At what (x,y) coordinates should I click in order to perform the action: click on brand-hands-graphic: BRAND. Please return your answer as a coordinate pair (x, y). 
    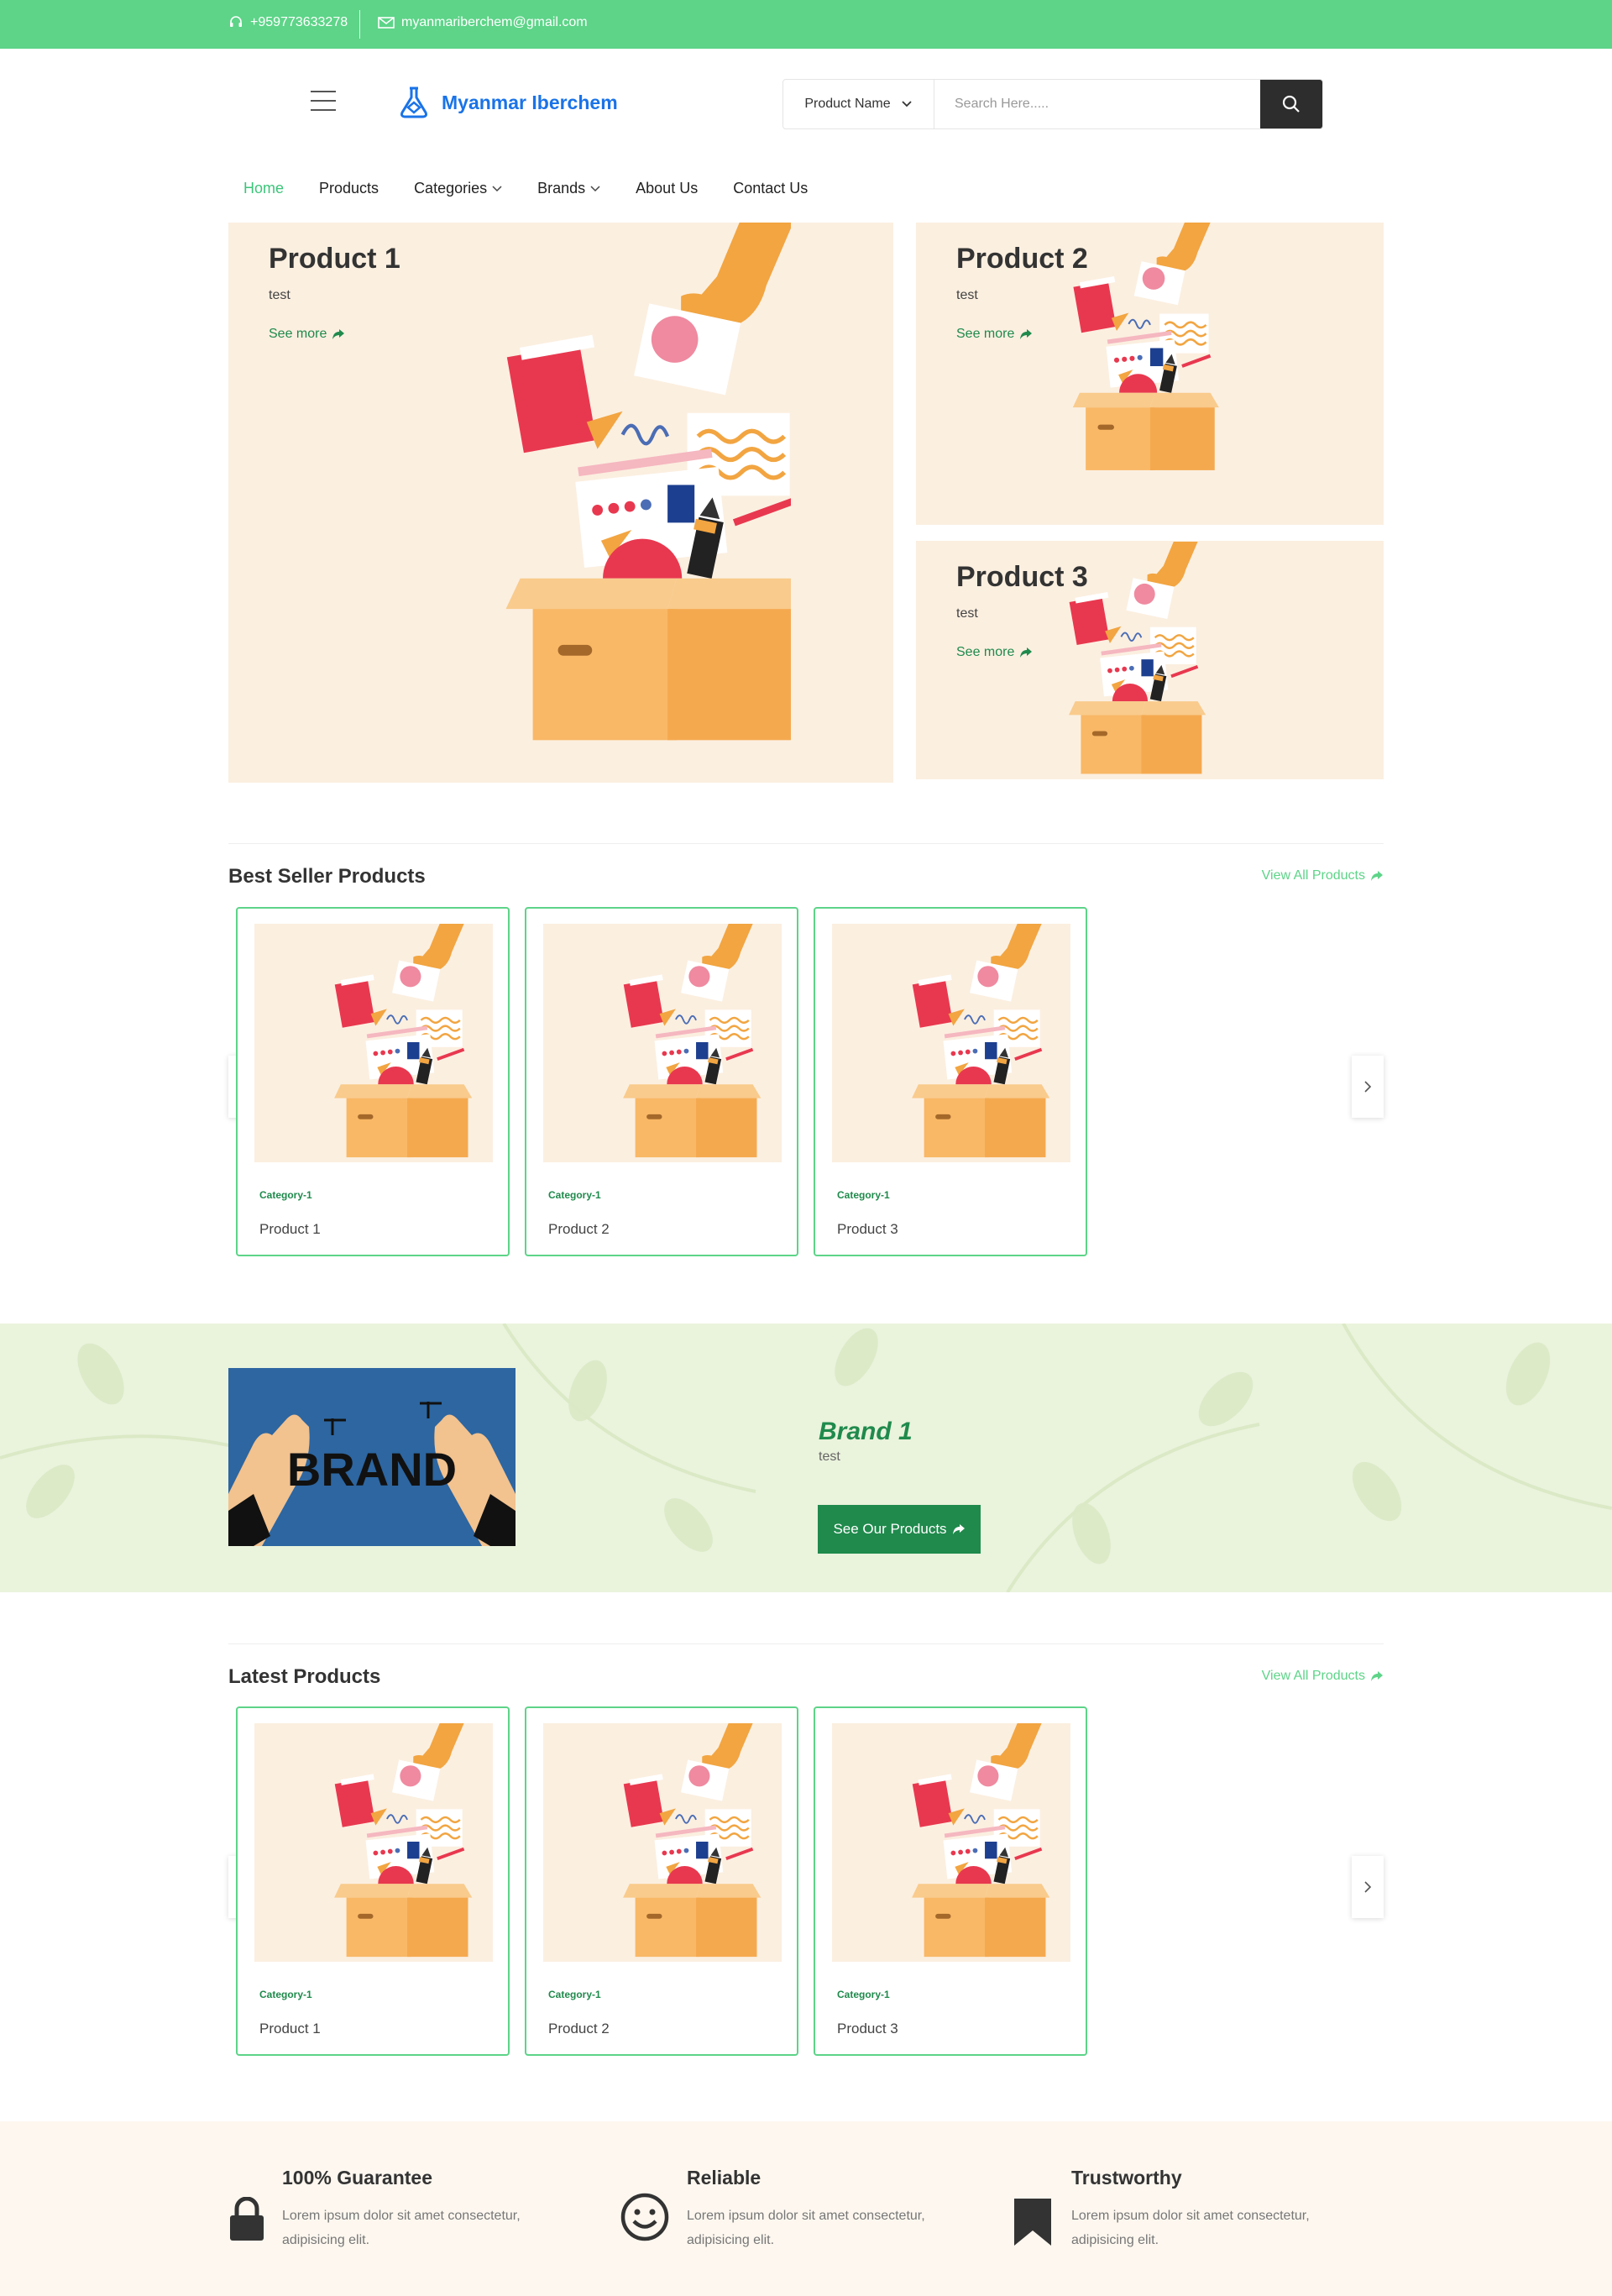
    Looking at the image, I should click on (372, 1457).